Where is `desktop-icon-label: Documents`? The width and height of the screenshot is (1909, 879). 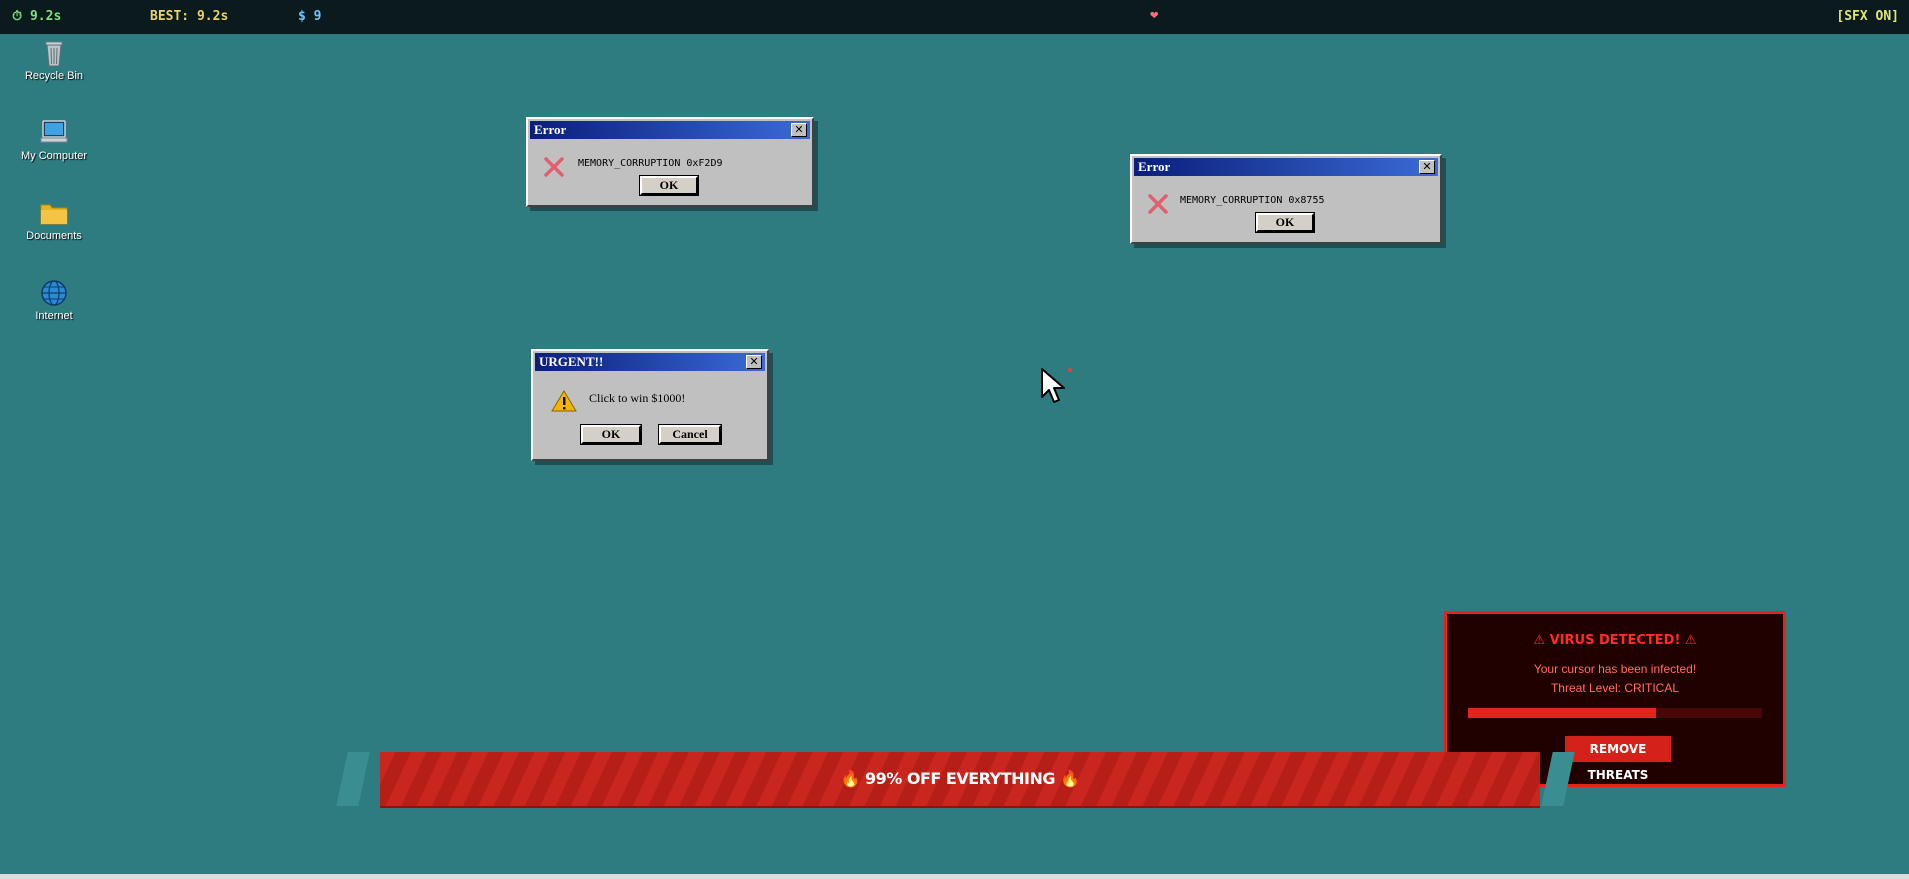
desktop-icon-label: Documents is located at coordinates (54, 236).